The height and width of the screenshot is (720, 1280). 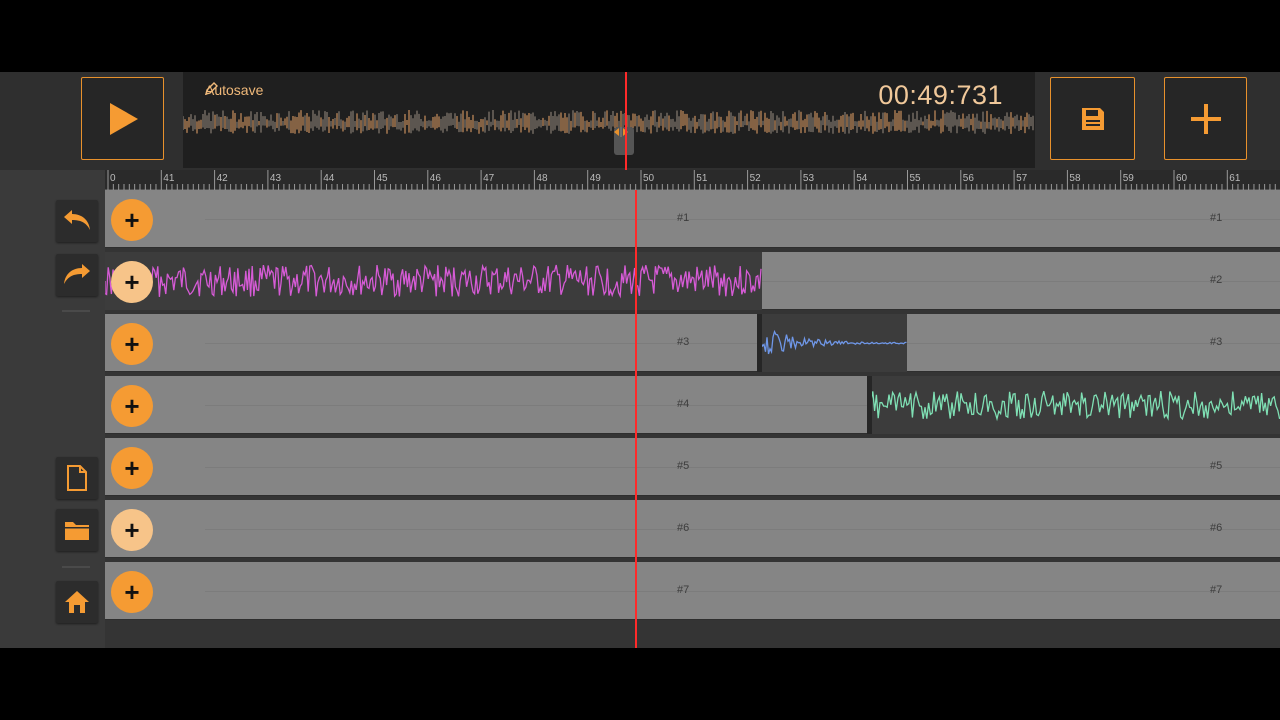 I want to click on ruler-tick-label: 47, so click(x=489, y=178).